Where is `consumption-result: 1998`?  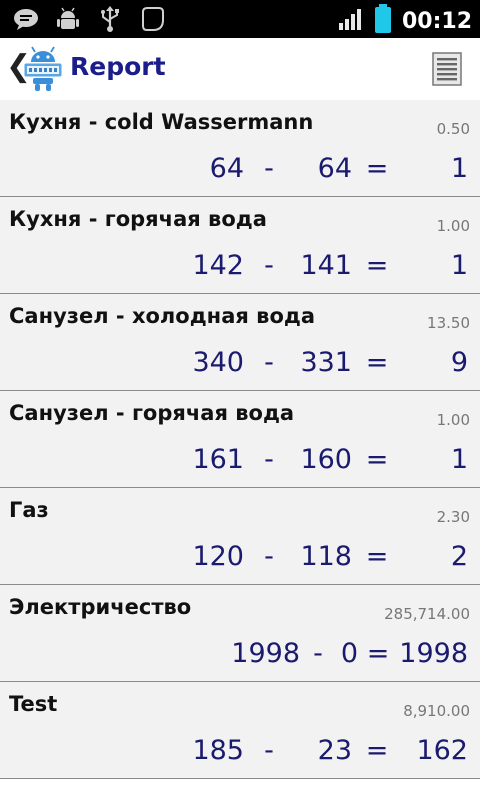 consumption-result: 1998 is located at coordinates (433, 653).